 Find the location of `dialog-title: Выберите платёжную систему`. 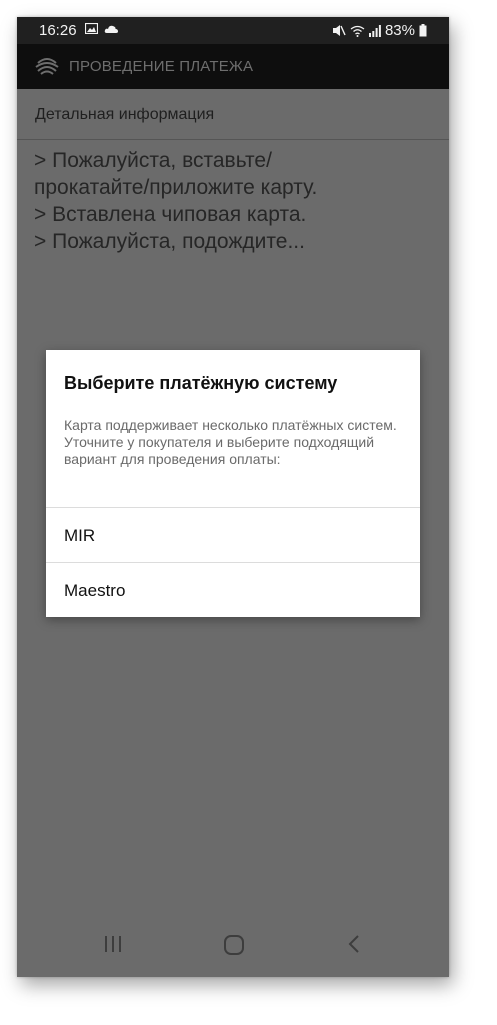

dialog-title: Выберите платёжную систему is located at coordinates (201, 383).